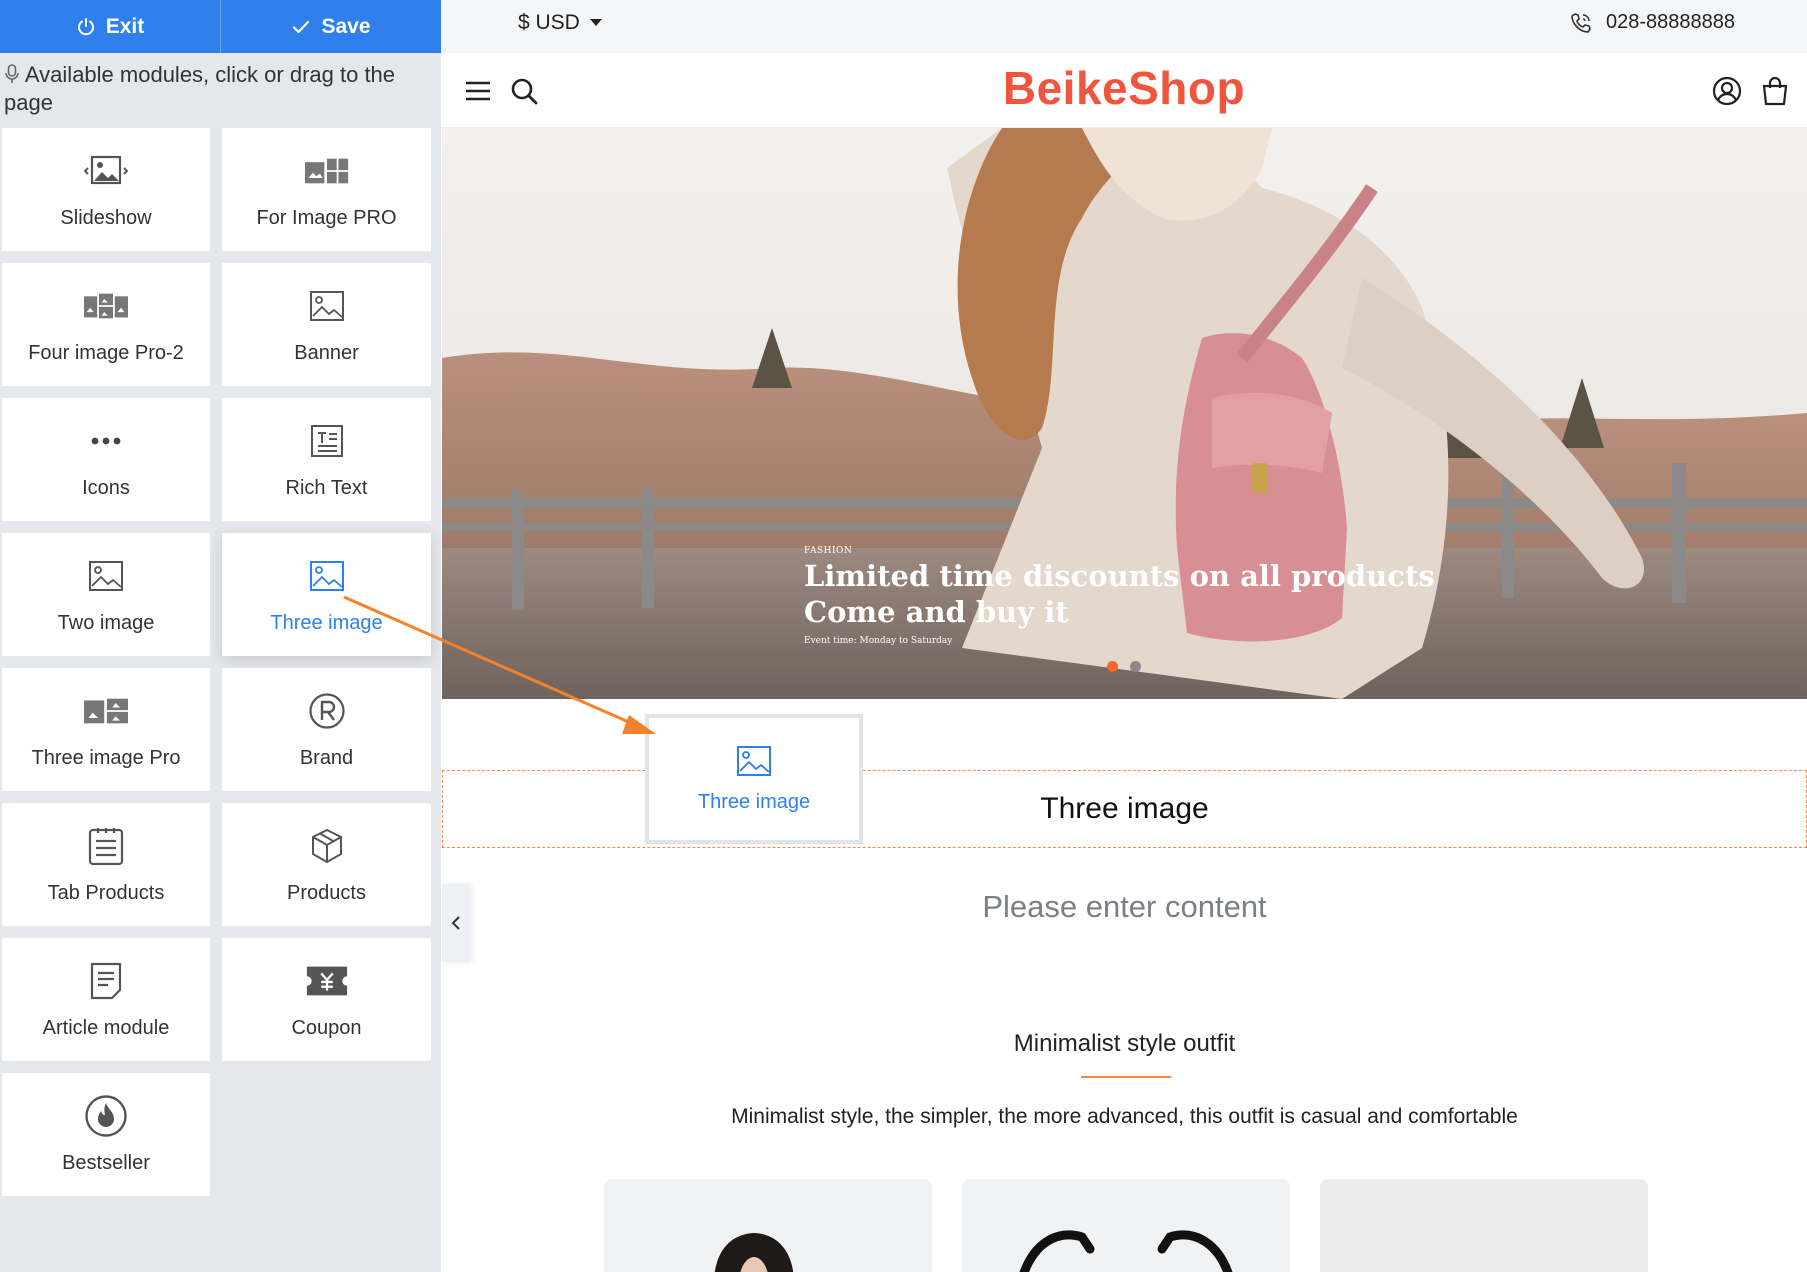 The height and width of the screenshot is (1272, 1807). I want to click on caret-down-icon, so click(595, 22).